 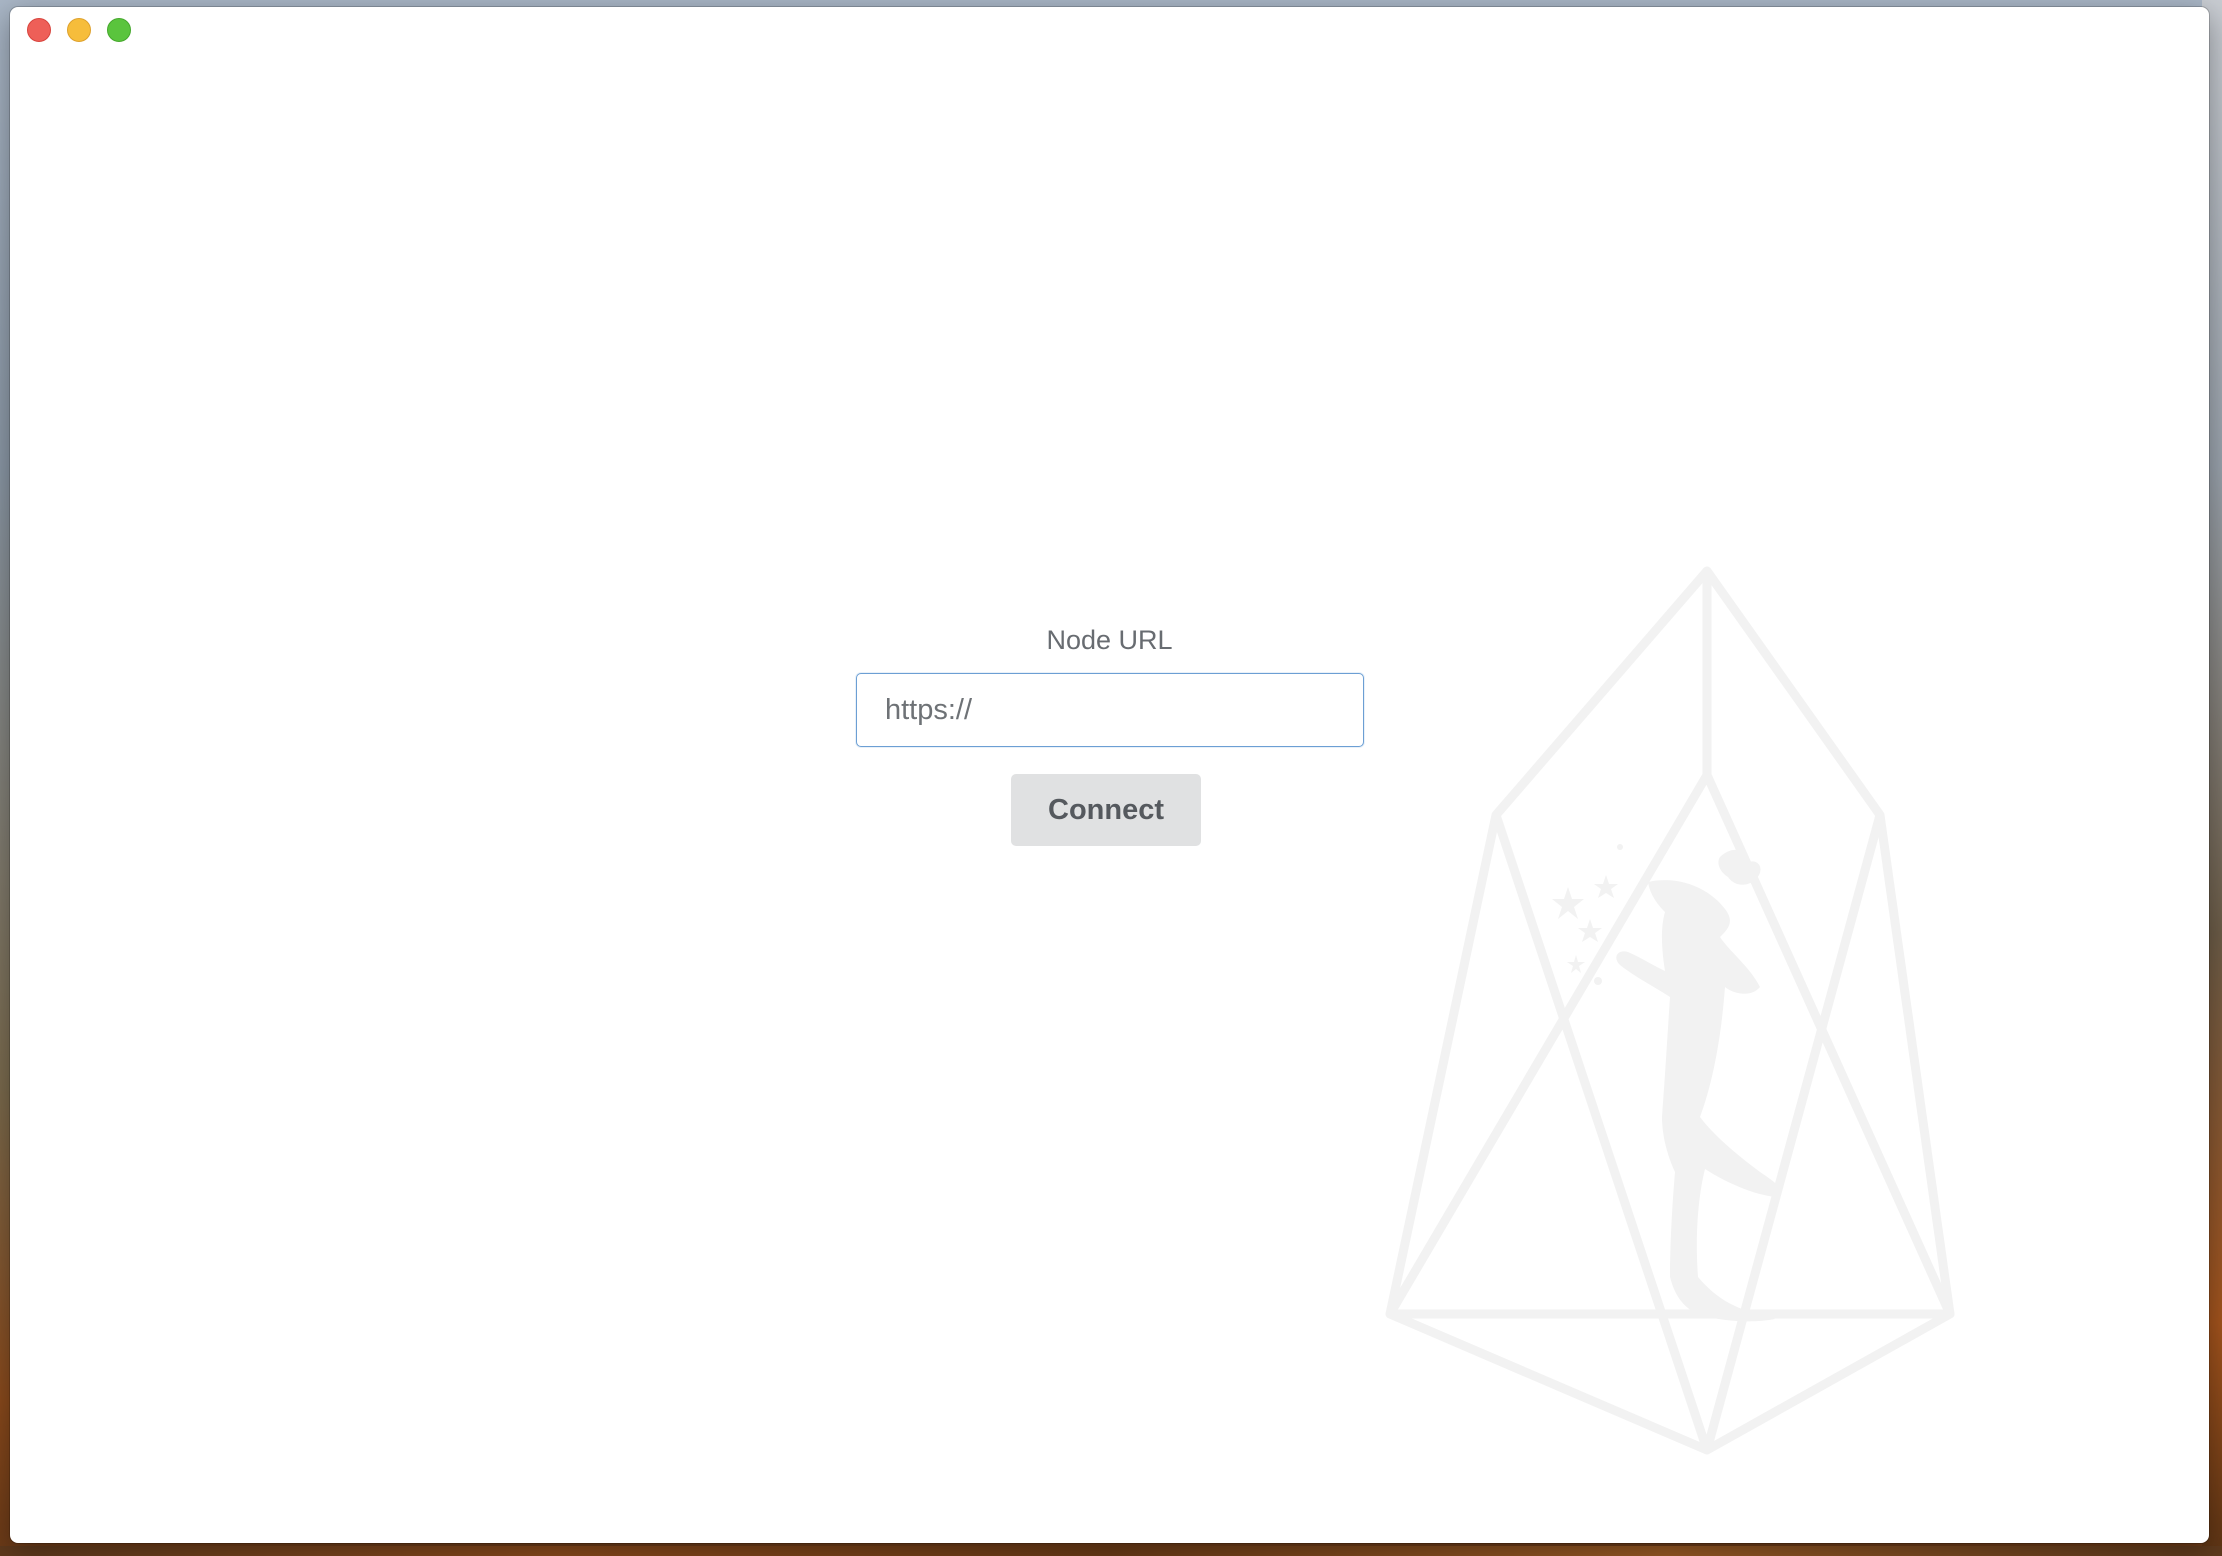 I want to click on node-url-input, so click(x=1110, y=710).